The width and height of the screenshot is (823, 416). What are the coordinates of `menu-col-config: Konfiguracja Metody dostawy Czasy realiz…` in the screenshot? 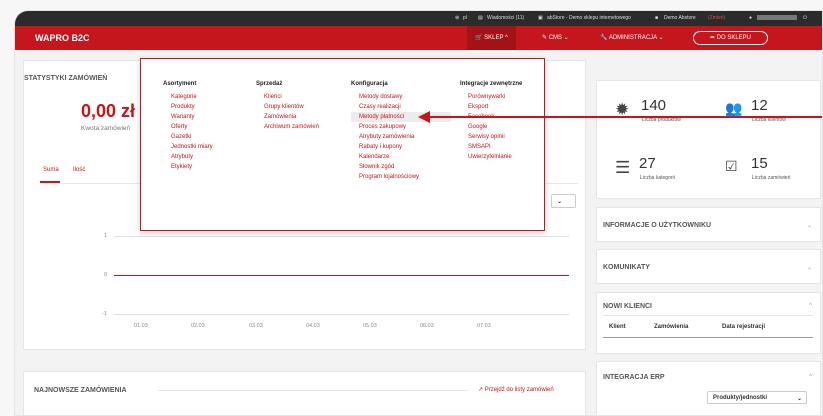 It's located at (401, 131).